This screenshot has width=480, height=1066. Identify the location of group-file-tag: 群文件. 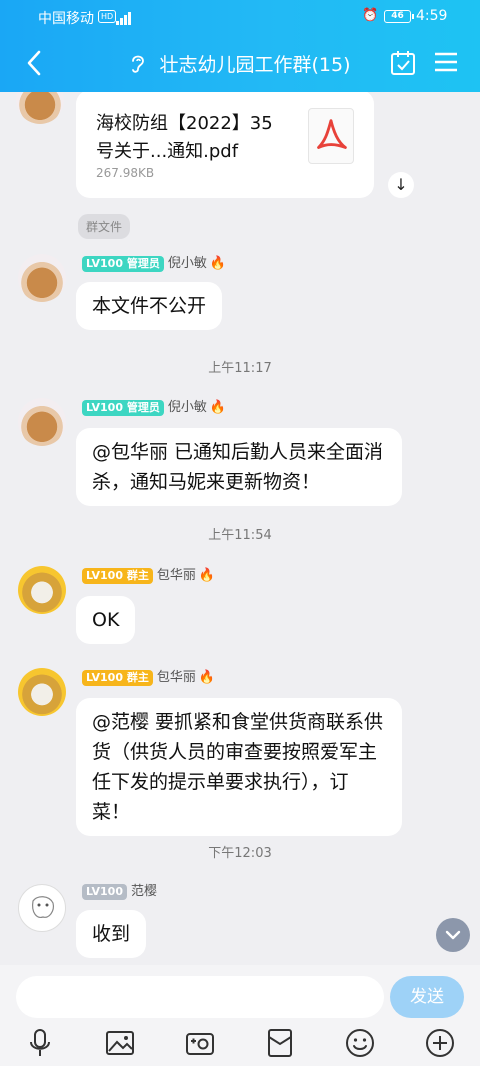
(104, 226).